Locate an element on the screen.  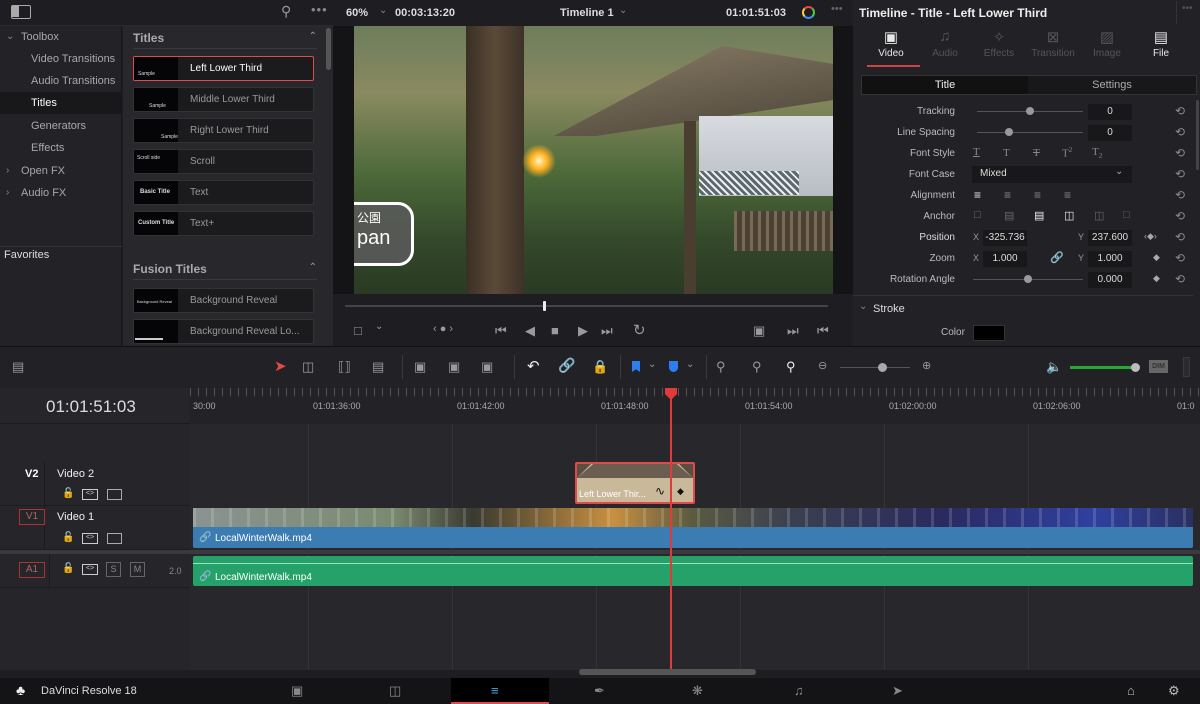
volume-slider is located at coordinates (1104, 367).